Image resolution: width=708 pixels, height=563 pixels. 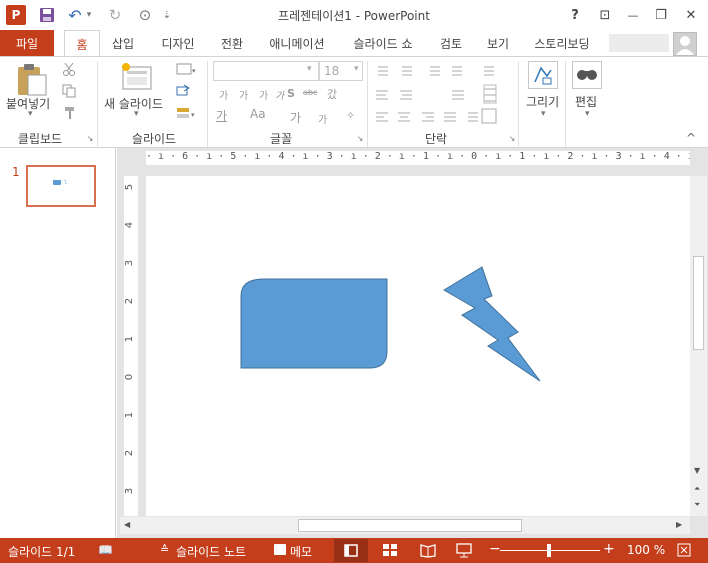 What do you see at coordinates (263, 94) in the screenshot?
I see `bold-button: 가` at bounding box center [263, 94].